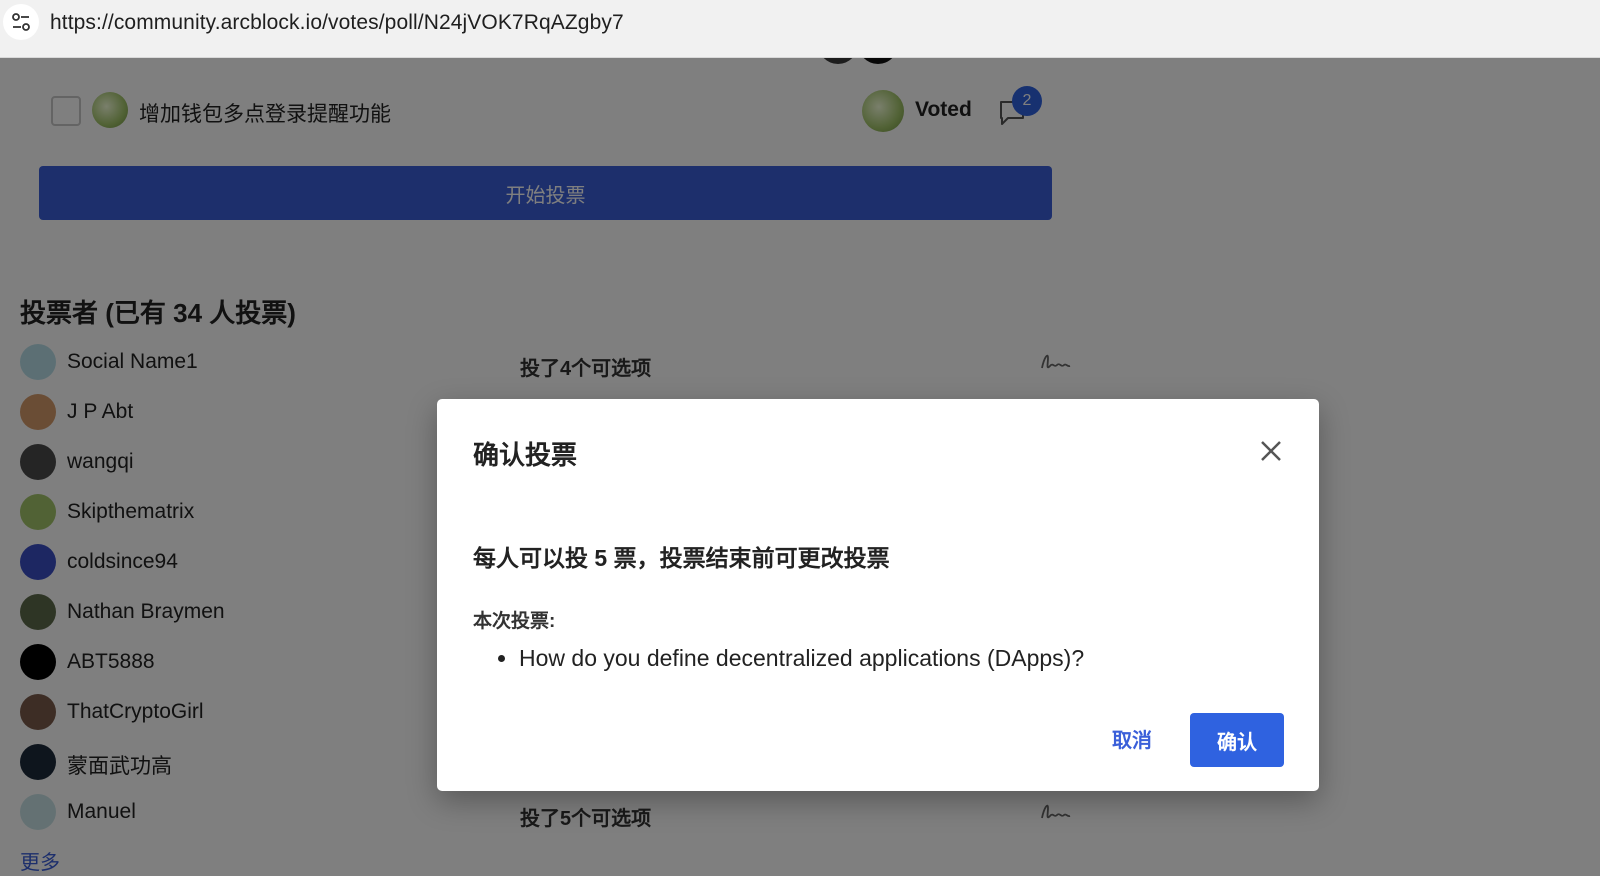  I want to click on dialog-title: 确认投票, so click(525, 455).